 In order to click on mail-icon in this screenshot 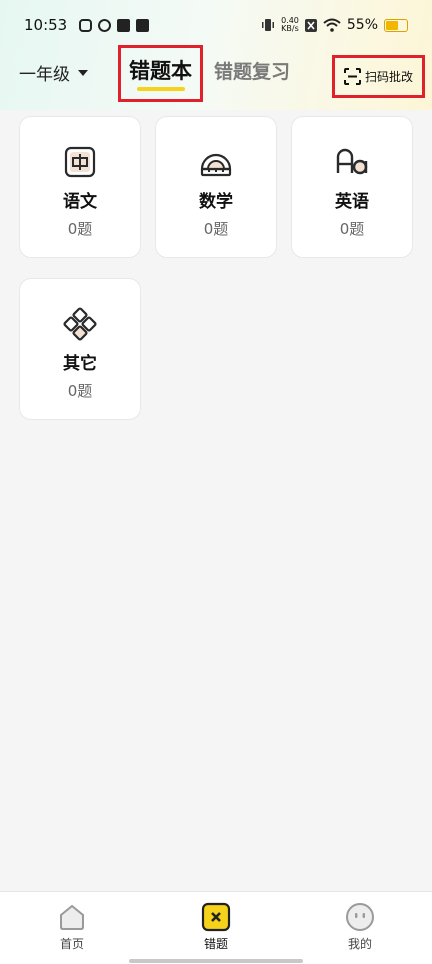, I will do `click(143, 25)`.